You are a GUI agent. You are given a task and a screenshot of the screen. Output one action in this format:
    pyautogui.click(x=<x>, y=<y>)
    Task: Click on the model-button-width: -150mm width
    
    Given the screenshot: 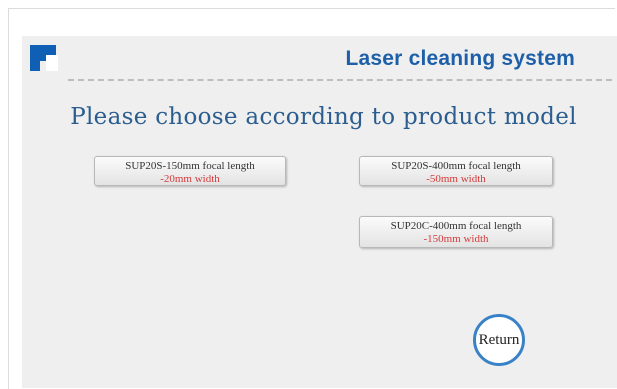 What is the action you would take?
    pyautogui.click(x=456, y=239)
    